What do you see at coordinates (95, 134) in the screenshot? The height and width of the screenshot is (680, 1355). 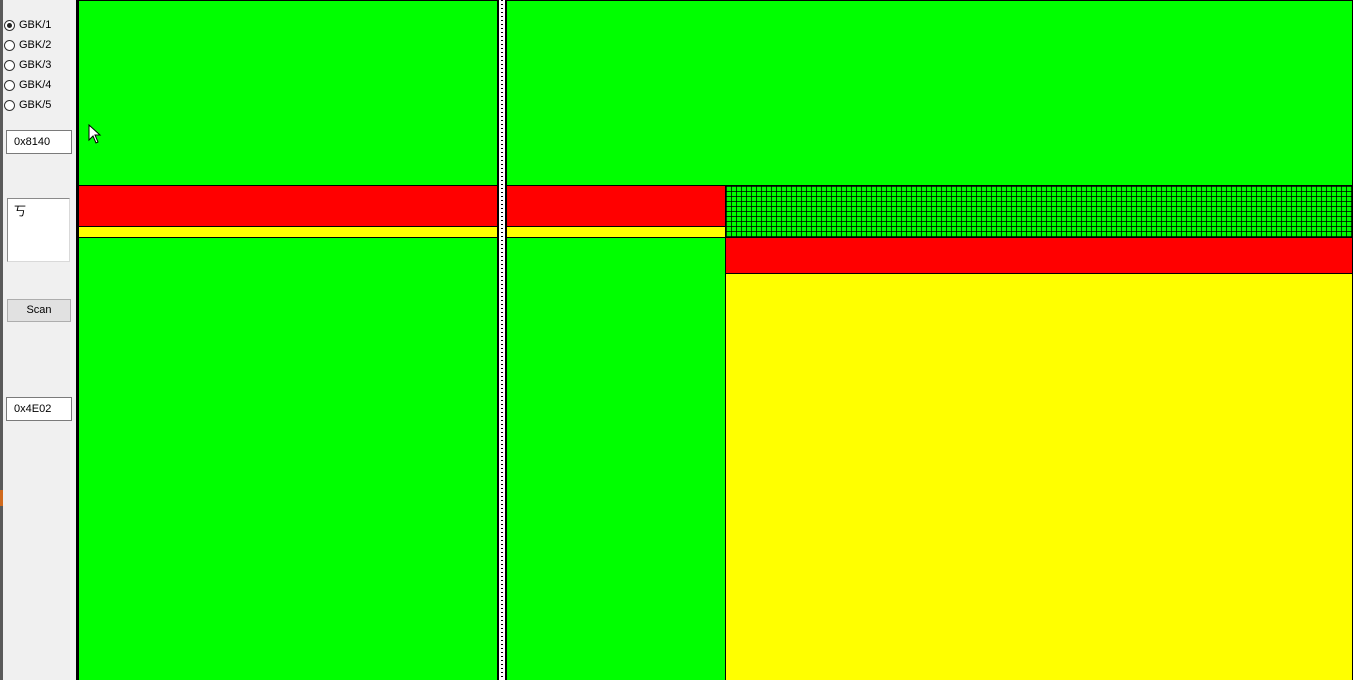 I see `mouse-pointer-icon` at bounding box center [95, 134].